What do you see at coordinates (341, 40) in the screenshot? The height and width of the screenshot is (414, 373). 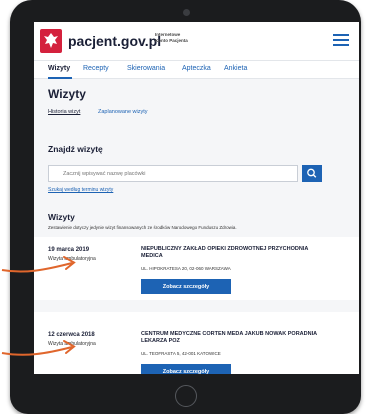 I see `hamburger-menu-icon` at bounding box center [341, 40].